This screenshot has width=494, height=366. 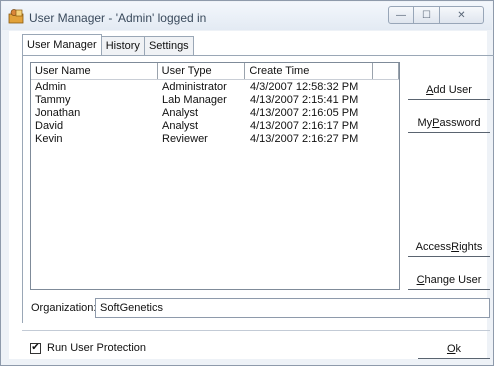 What do you see at coordinates (304, 139) in the screenshot?
I see `create-time-cell: 4/13/2007 2:16:27 PM` at bounding box center [304, 139].